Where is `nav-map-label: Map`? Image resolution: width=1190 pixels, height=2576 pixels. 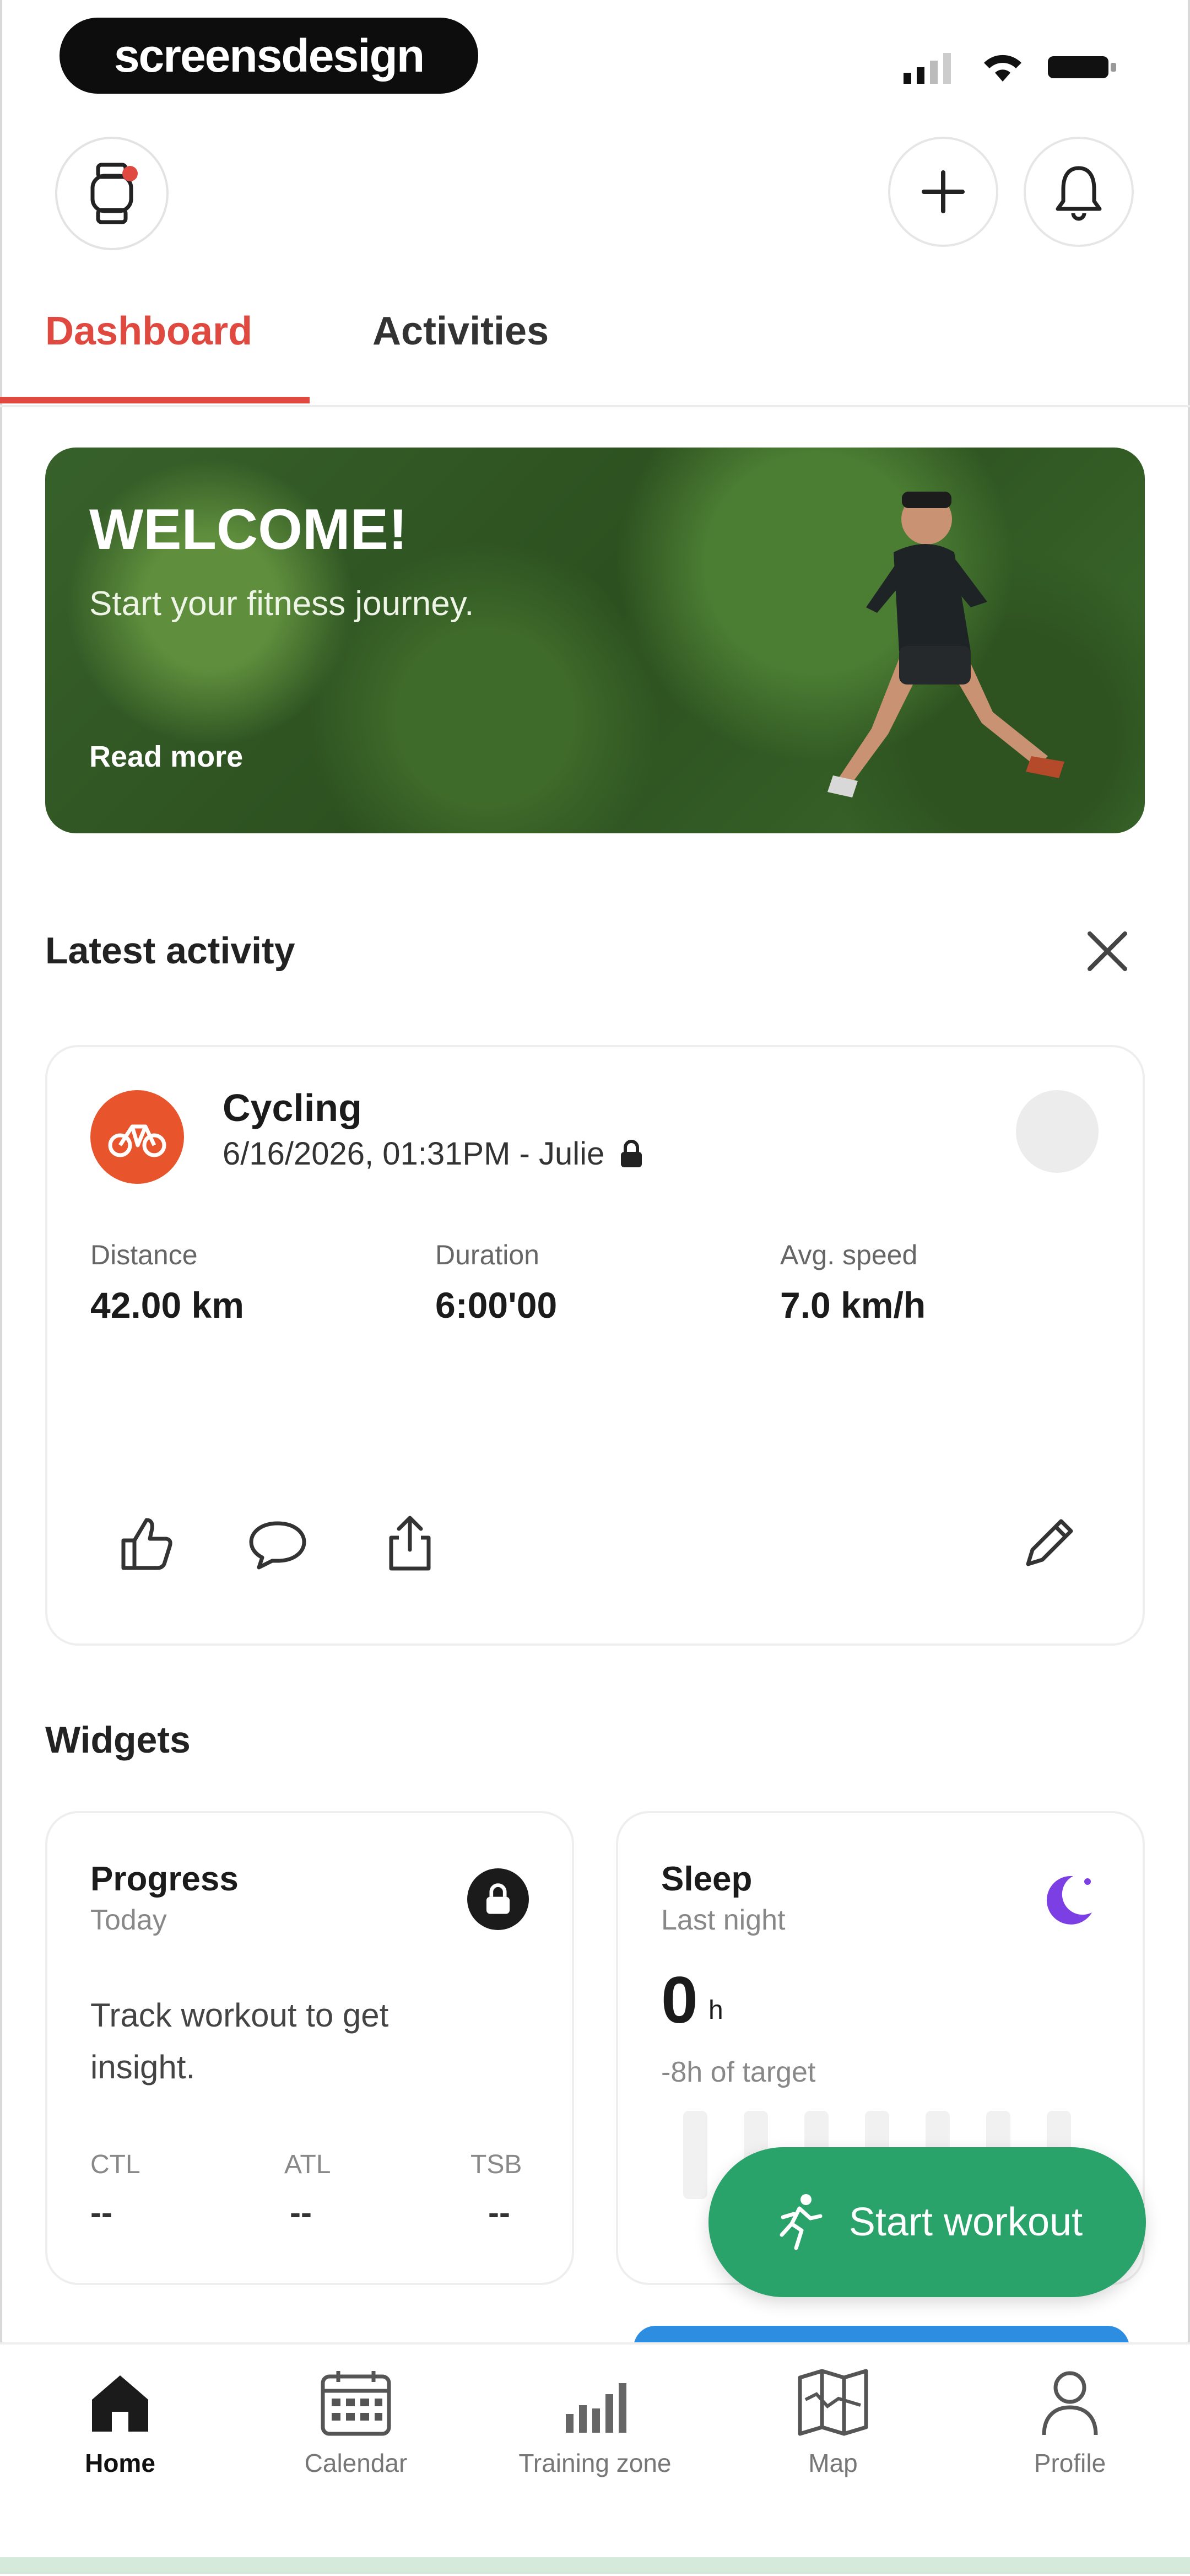 nav-map-label: Map is located at coordinates (833, 2463).